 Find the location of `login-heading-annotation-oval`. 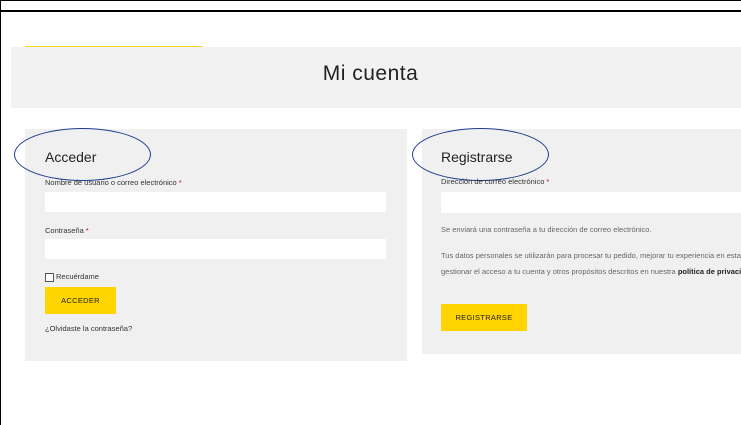

login-heading-annotation-oval is located at coordinates (82, 154).